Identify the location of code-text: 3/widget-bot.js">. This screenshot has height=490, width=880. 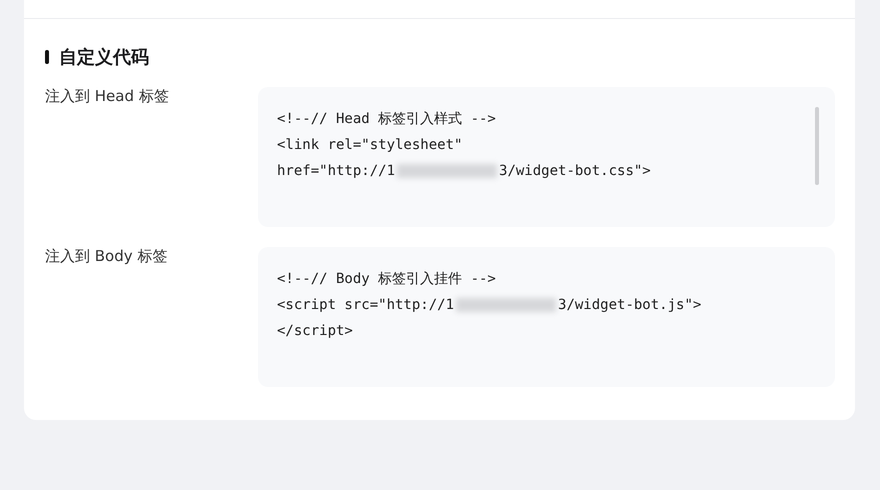
(630, 305).